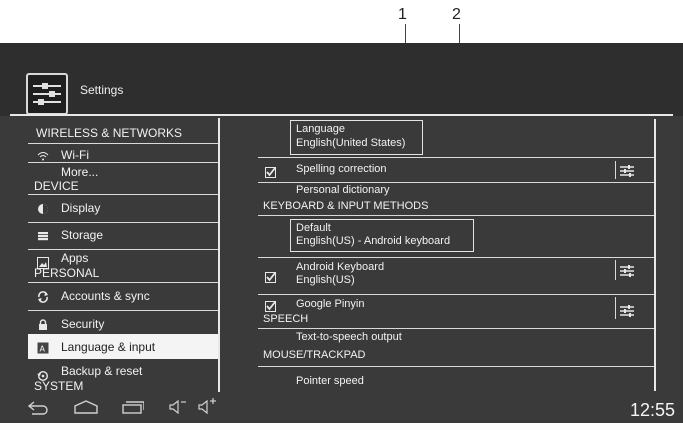 The height and width of the screenshot is (423, 683). Describe the element at coordinates (373, 241) in the screenshot. I see `default-value: English(US) - Android keyboard` at that location.